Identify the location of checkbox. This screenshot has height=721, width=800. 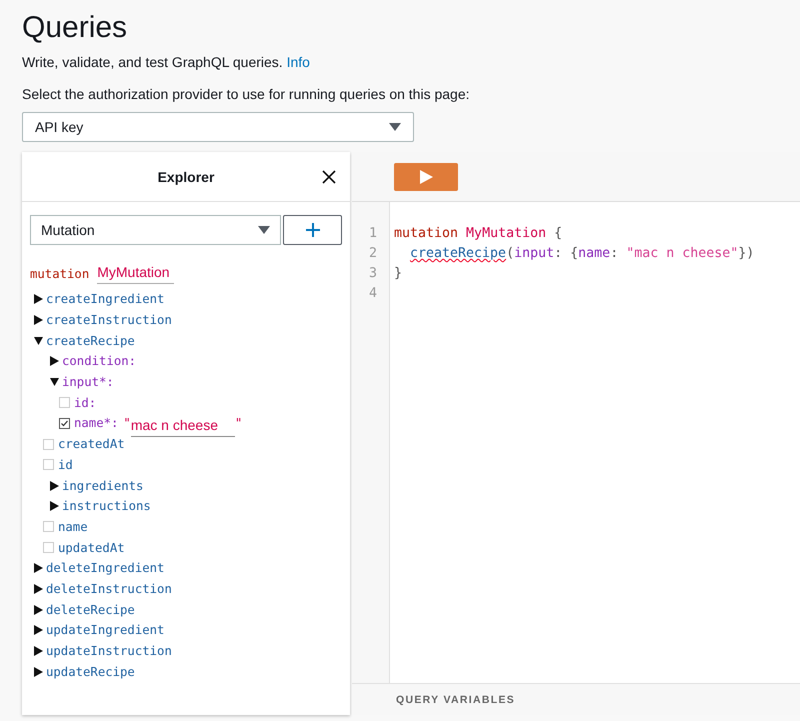
(64, 423).